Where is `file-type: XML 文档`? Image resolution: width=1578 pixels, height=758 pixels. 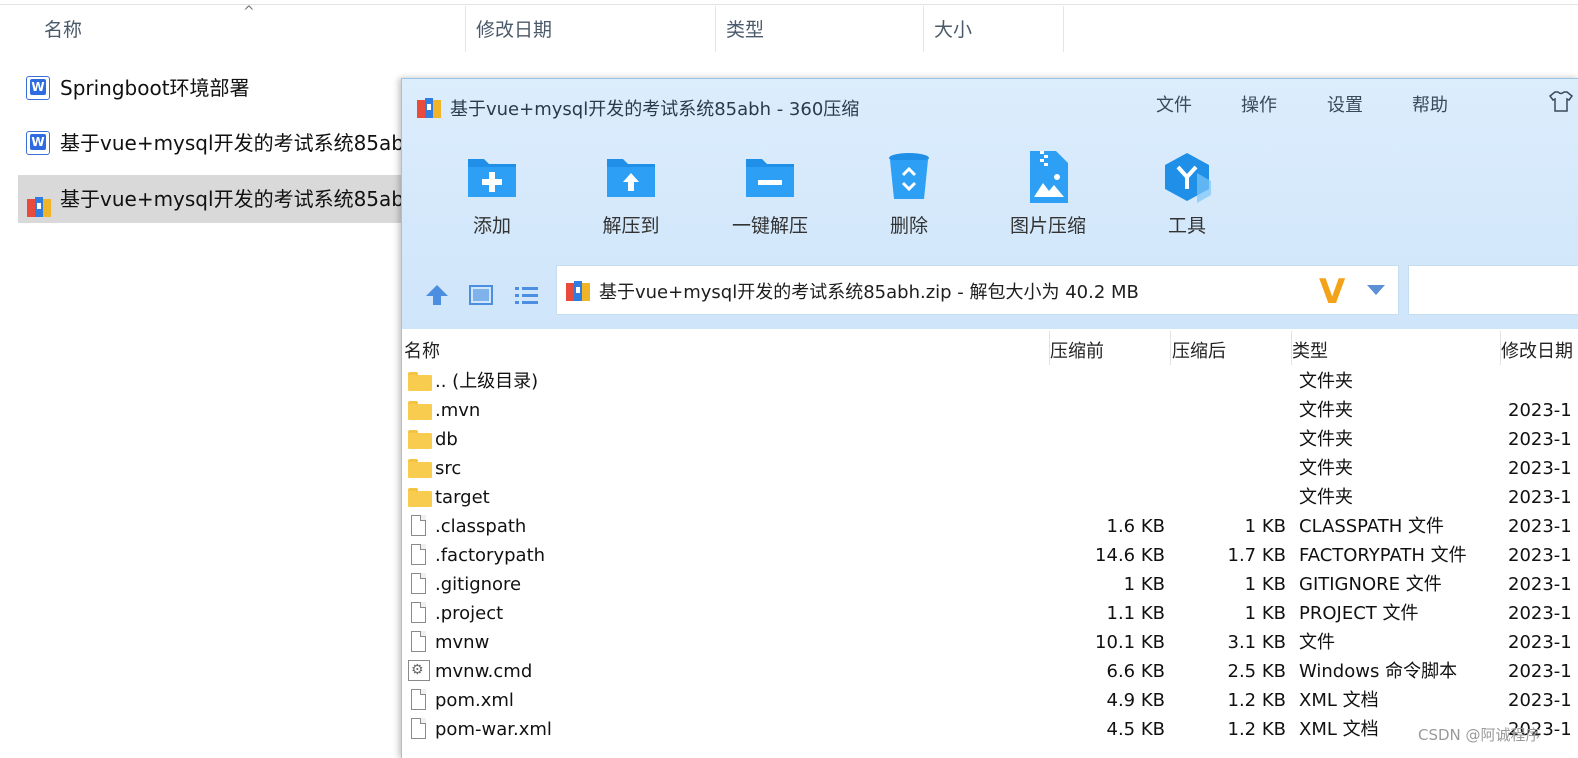
file-type: XML 文档 is located at coordinates (1339, 729).